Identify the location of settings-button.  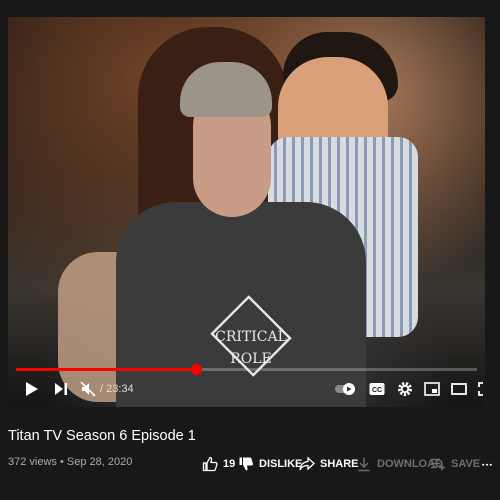
(405, 389).